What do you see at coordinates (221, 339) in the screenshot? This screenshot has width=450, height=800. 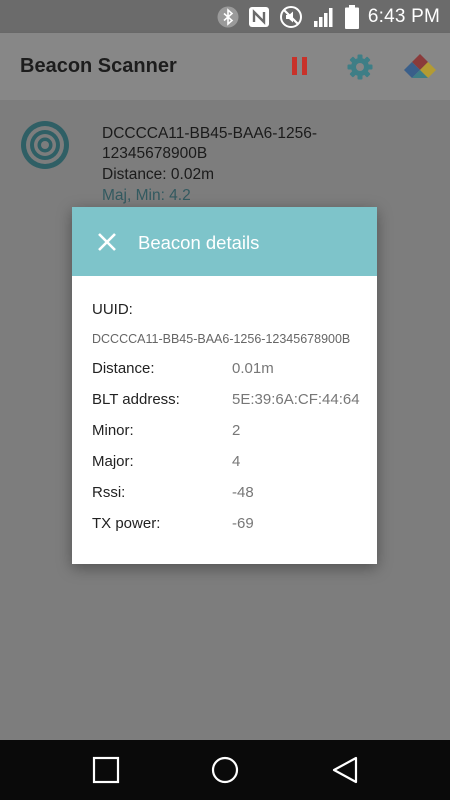 I see `uuid-value: DCCCCA11-BB45-BAA6-1256-12345678900B` at bounding box center [221, 339].